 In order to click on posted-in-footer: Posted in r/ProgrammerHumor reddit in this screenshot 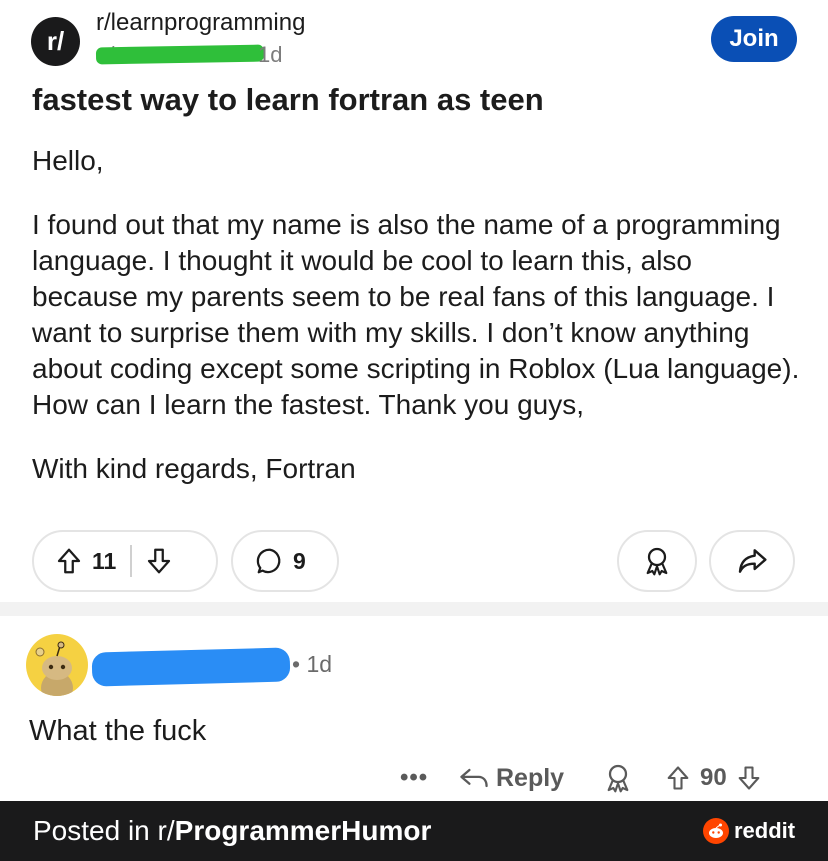, I will do `click(414, 831)`.